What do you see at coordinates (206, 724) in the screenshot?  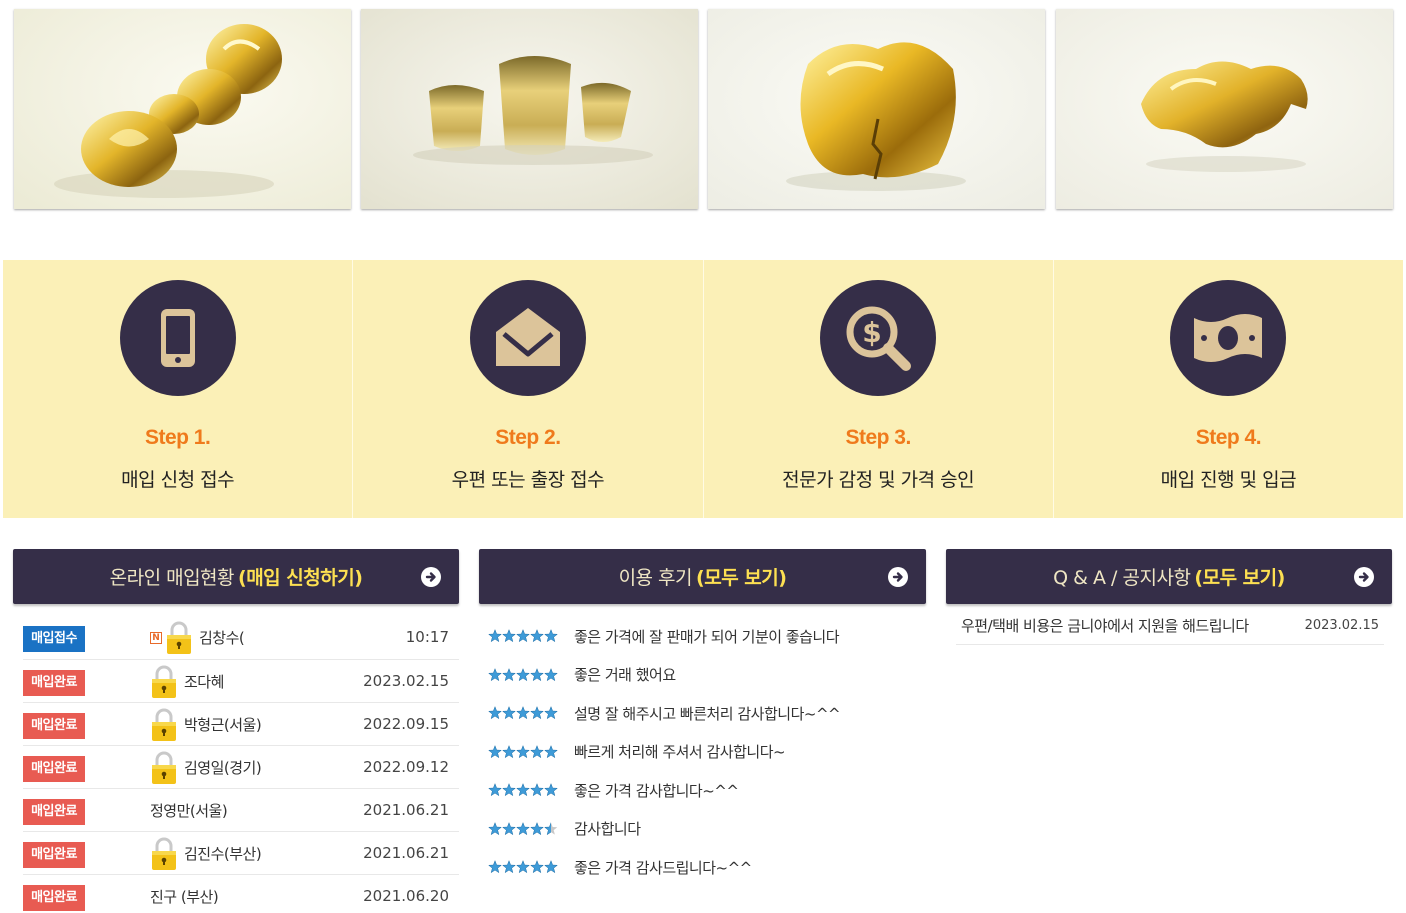 I see `purchase-name-wrap: 박형근(서울)` at bounding box center [206, 724].